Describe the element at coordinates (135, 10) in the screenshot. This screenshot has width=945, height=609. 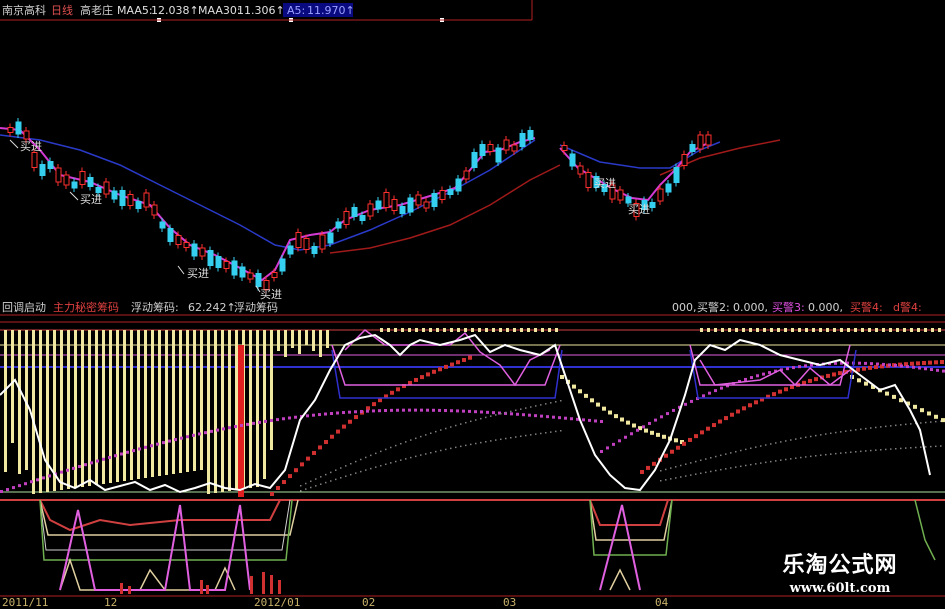
I see `ma5-label: MAA5:` at that location.